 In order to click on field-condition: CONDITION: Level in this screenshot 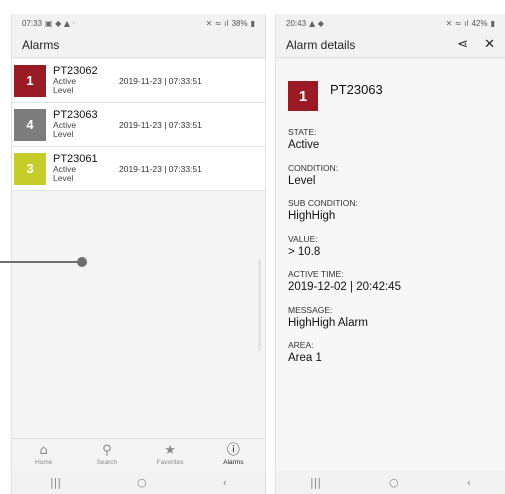, I will do `click(313, 174)`.